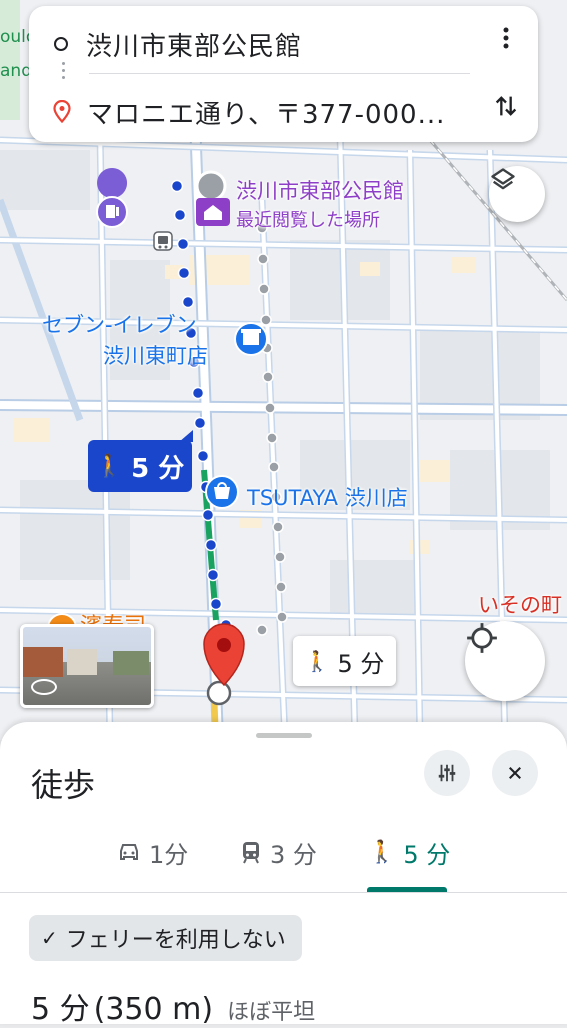 The image size is (567, 1028). I want to click on tab-driving: 1分, so click(152, 852).